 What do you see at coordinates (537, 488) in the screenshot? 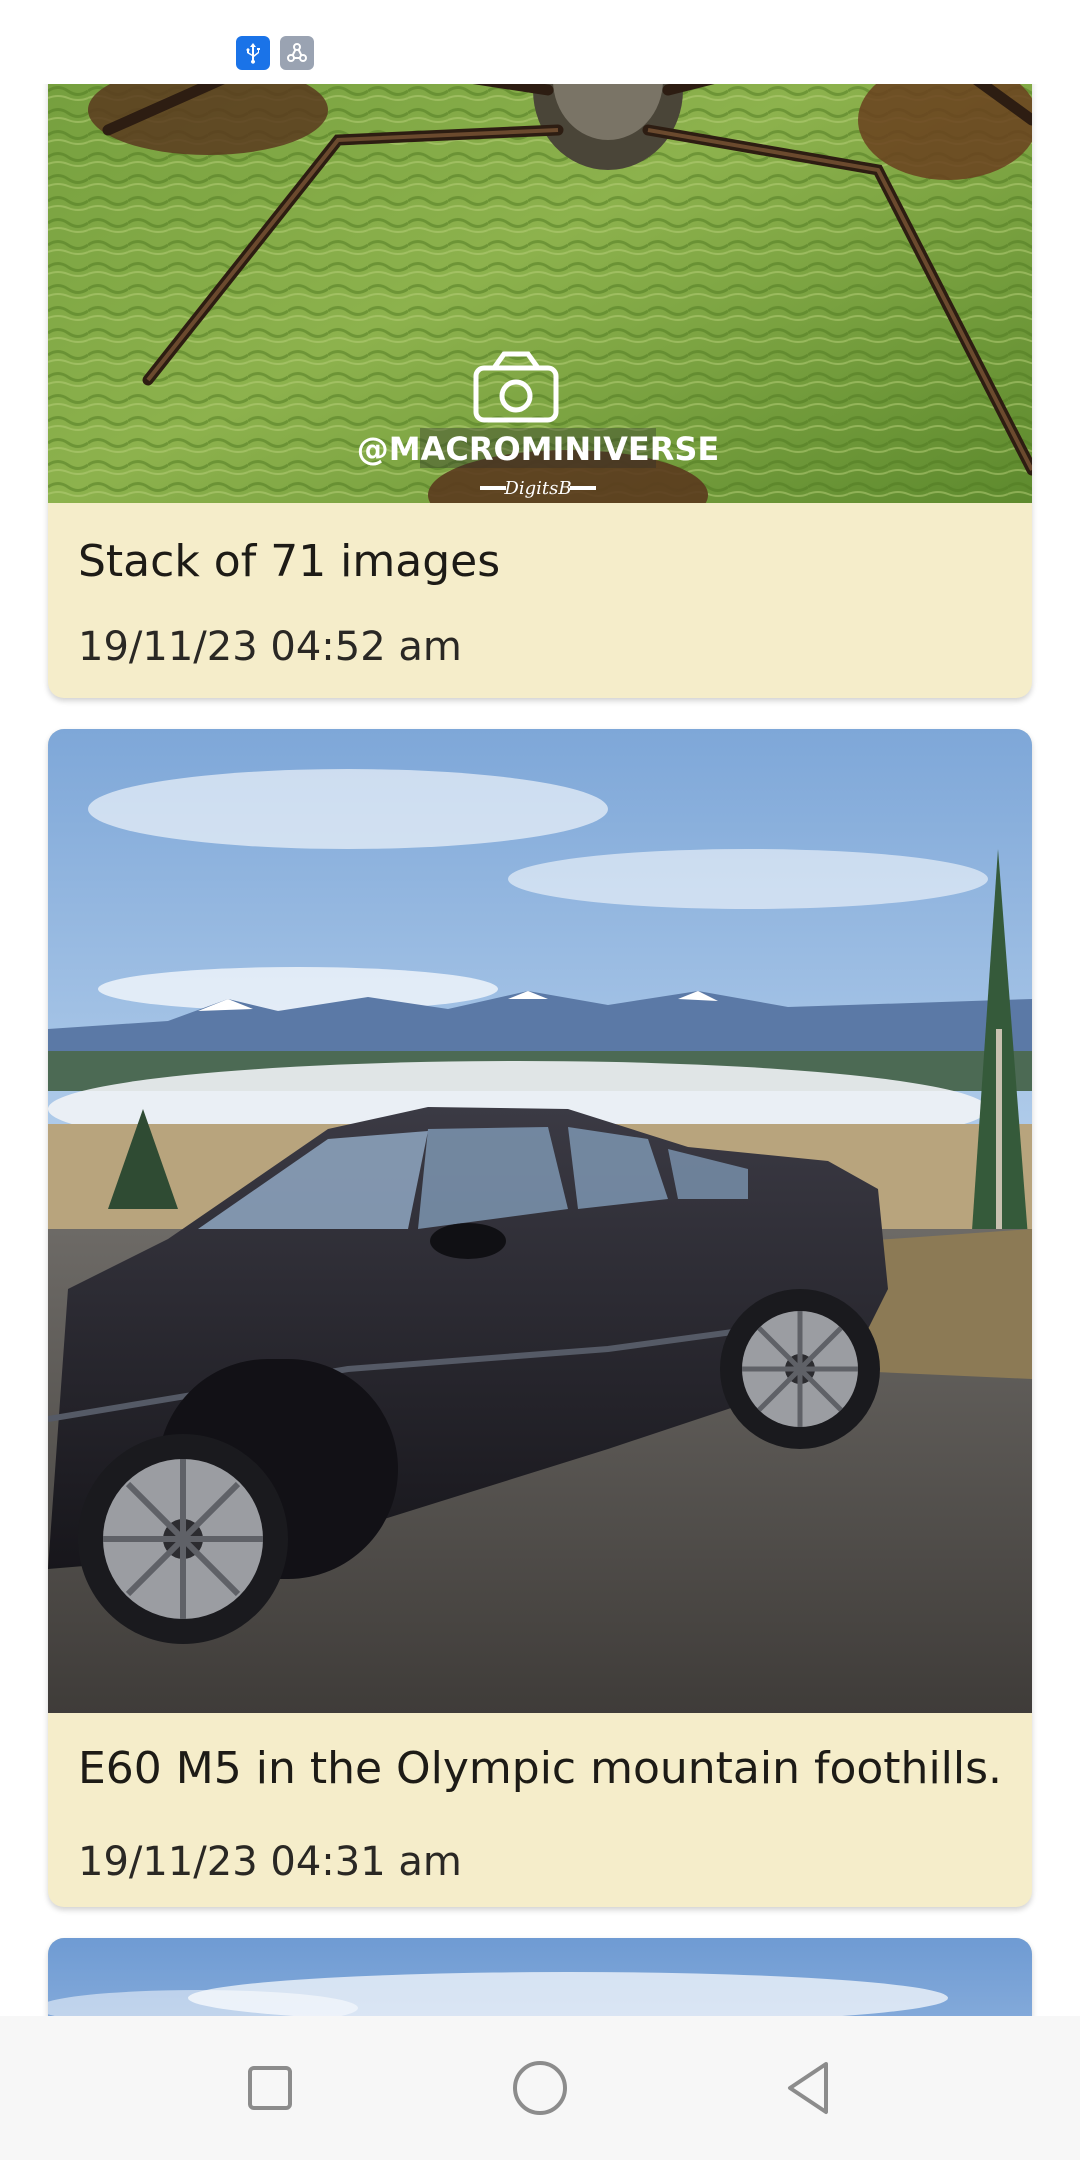
I see `watermark-signature: DigitsB` at bounding box center [537, 488].